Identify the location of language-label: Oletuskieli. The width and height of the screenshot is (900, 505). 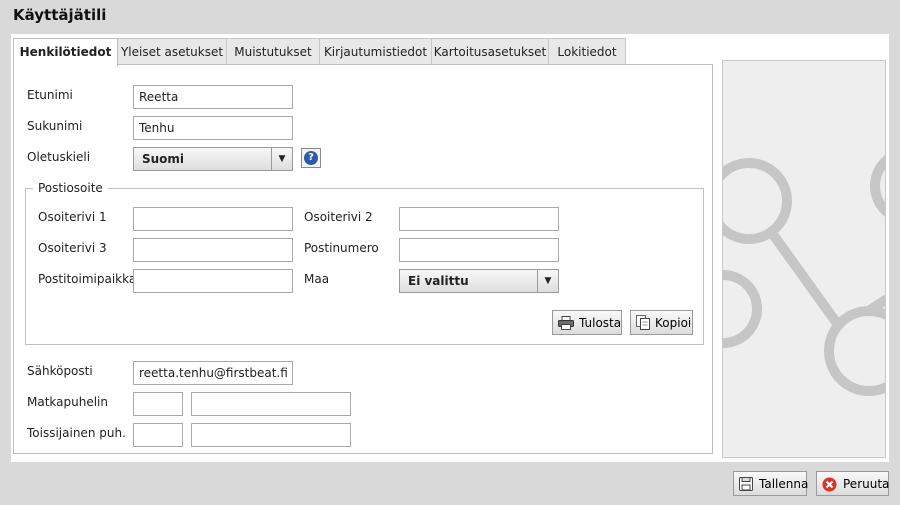
(59, 157).